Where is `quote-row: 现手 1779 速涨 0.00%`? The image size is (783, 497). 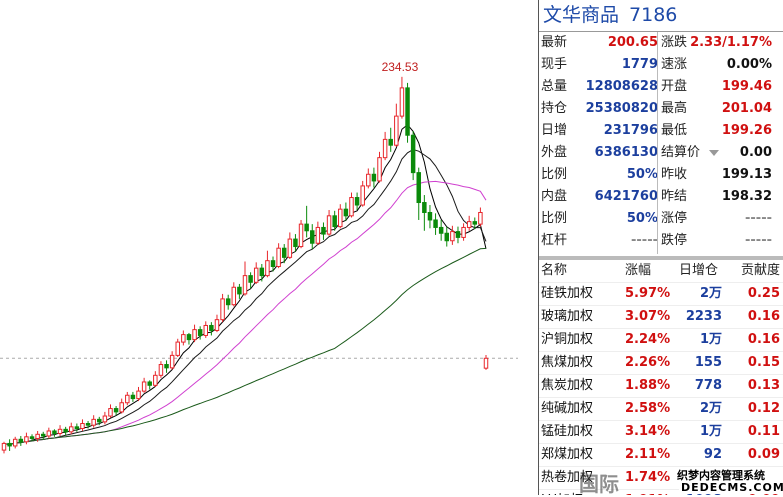
quote-row: 现手 1779 速涨 0.00% is located at coordinates (661, 65).